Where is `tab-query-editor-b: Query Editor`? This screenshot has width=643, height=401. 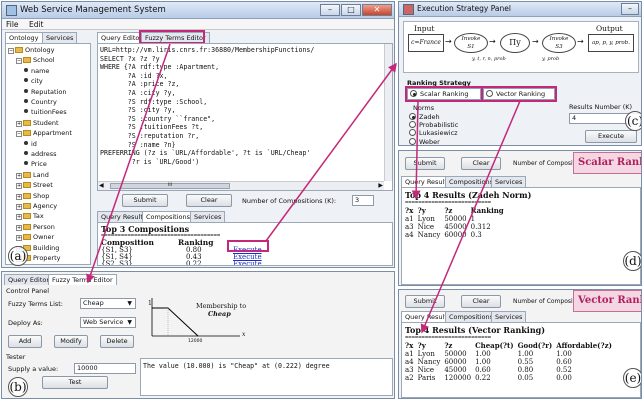
tab-query-editor-b: Query Editor is located at coordinates (29, 279).